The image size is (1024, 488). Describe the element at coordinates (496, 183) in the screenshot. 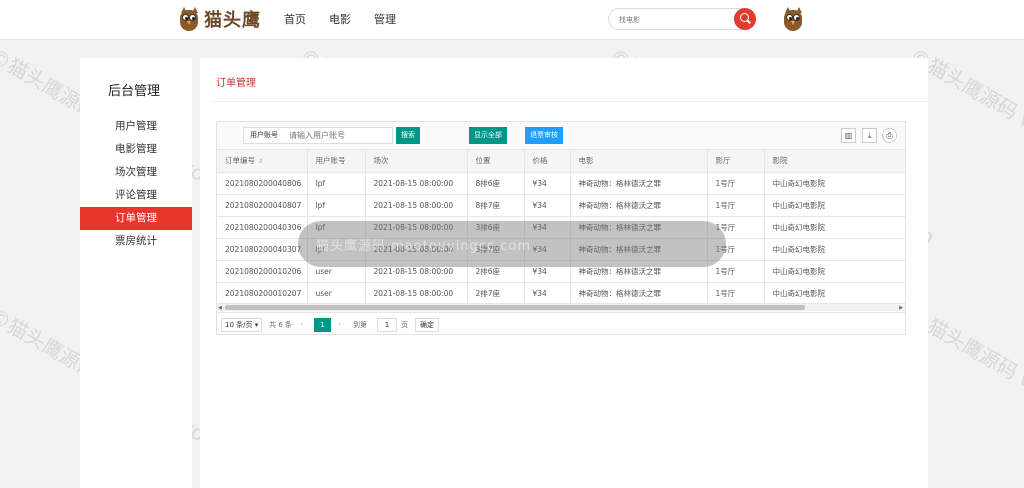

I see `table-cell: 8排6座` at that location.